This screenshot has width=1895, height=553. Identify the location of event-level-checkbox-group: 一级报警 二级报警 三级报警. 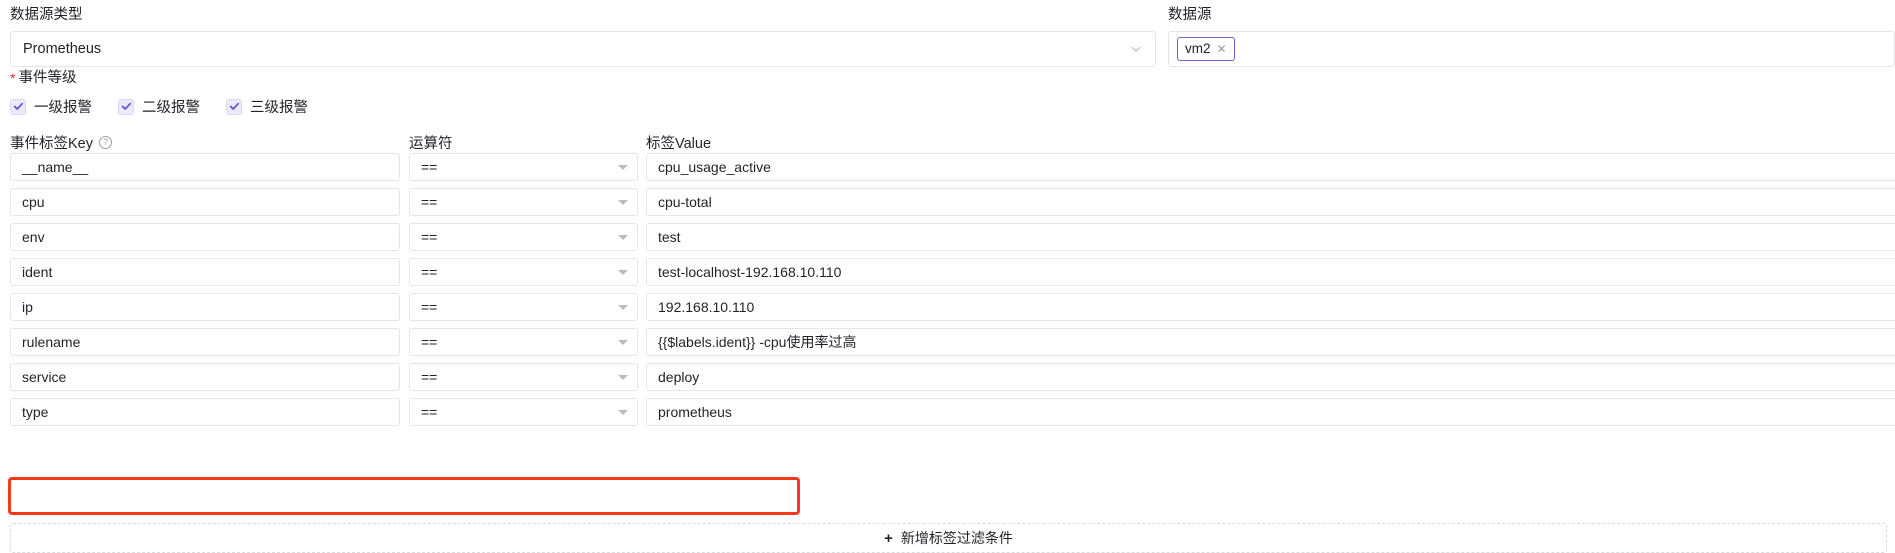
(159, 106).